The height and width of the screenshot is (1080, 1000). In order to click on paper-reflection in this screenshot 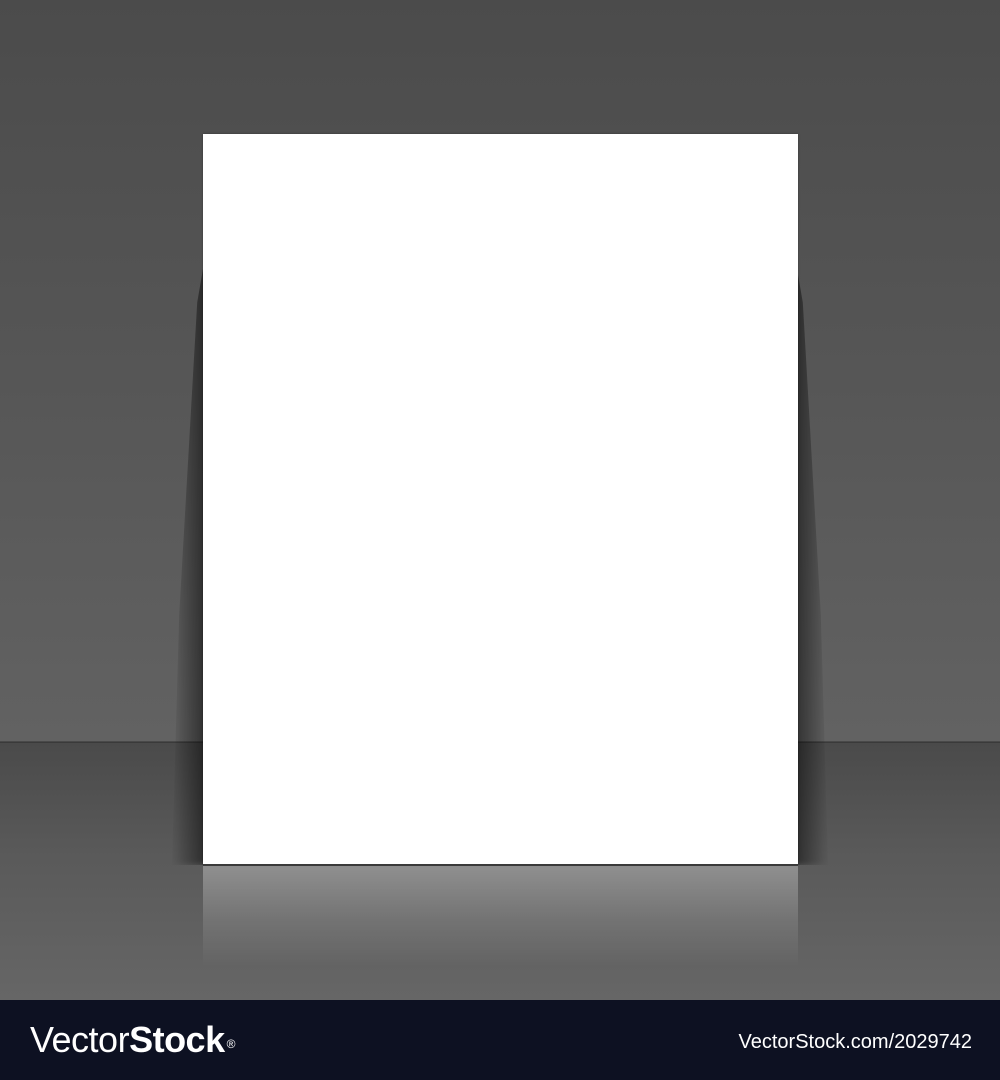, I will do `click(500, 916)`.